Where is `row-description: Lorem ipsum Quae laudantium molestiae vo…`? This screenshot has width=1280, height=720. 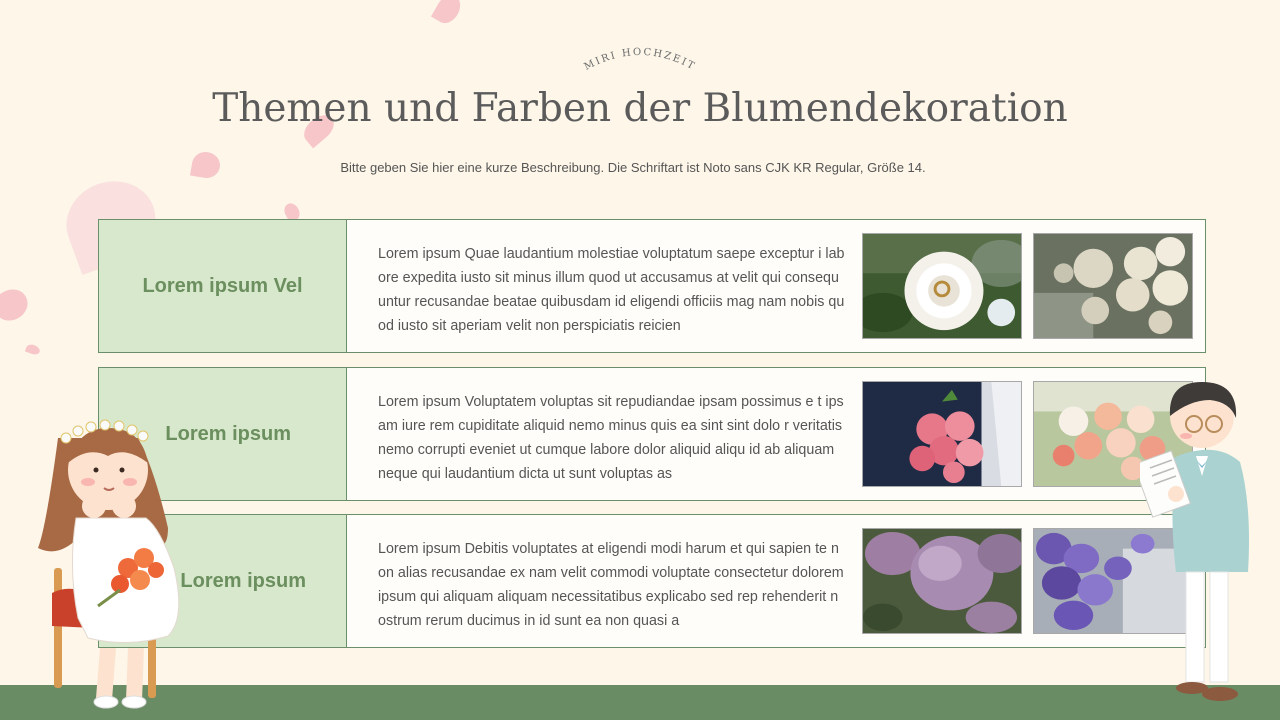
row-description: Lorem ipsum Quae laudantium molestiae vo… is located at coordinates (611, 290).